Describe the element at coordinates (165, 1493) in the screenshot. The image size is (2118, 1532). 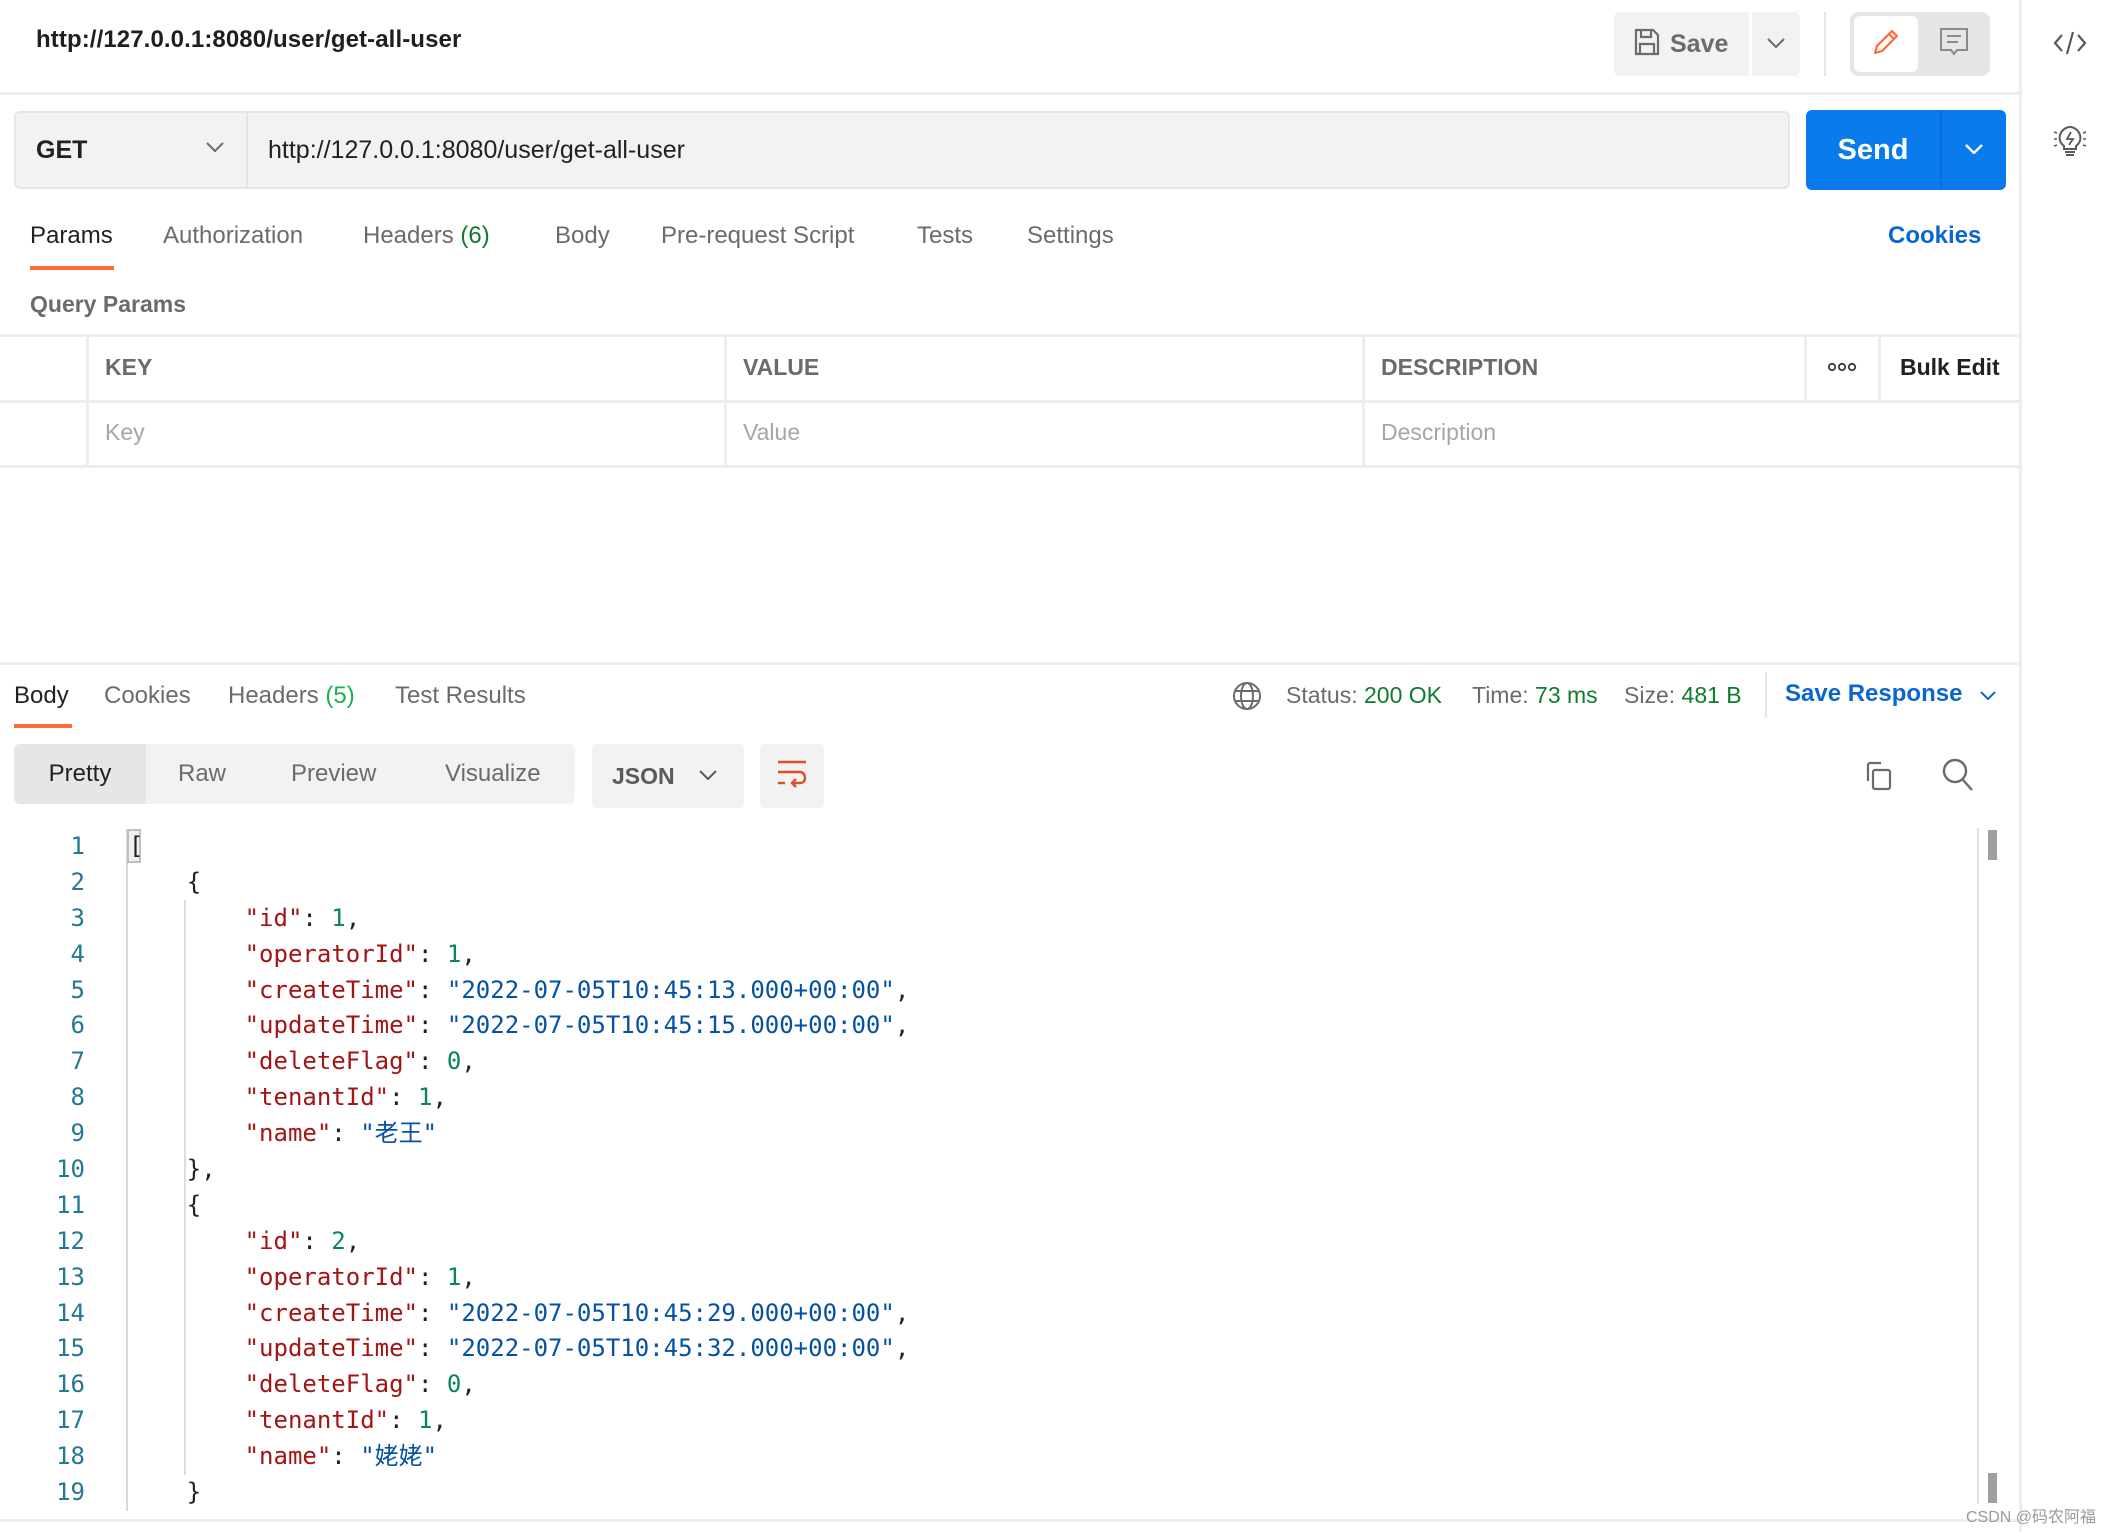
I see `code-text: }` at that location.